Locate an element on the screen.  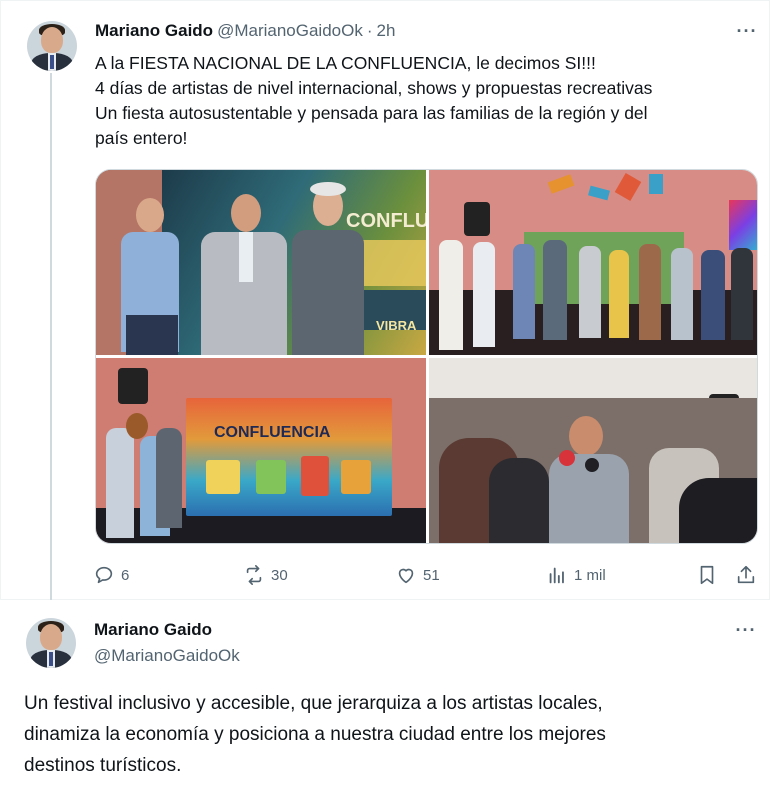
views-button: 1 mil is located at coordinates (576, 575).